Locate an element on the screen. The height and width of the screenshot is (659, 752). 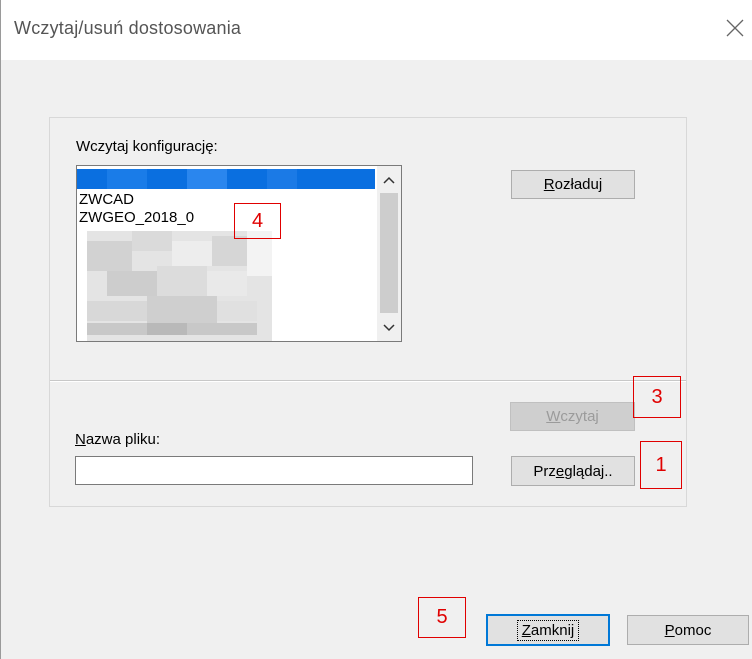
browse-button: Prz e glądaj.. is located at coordinates (573, 471).